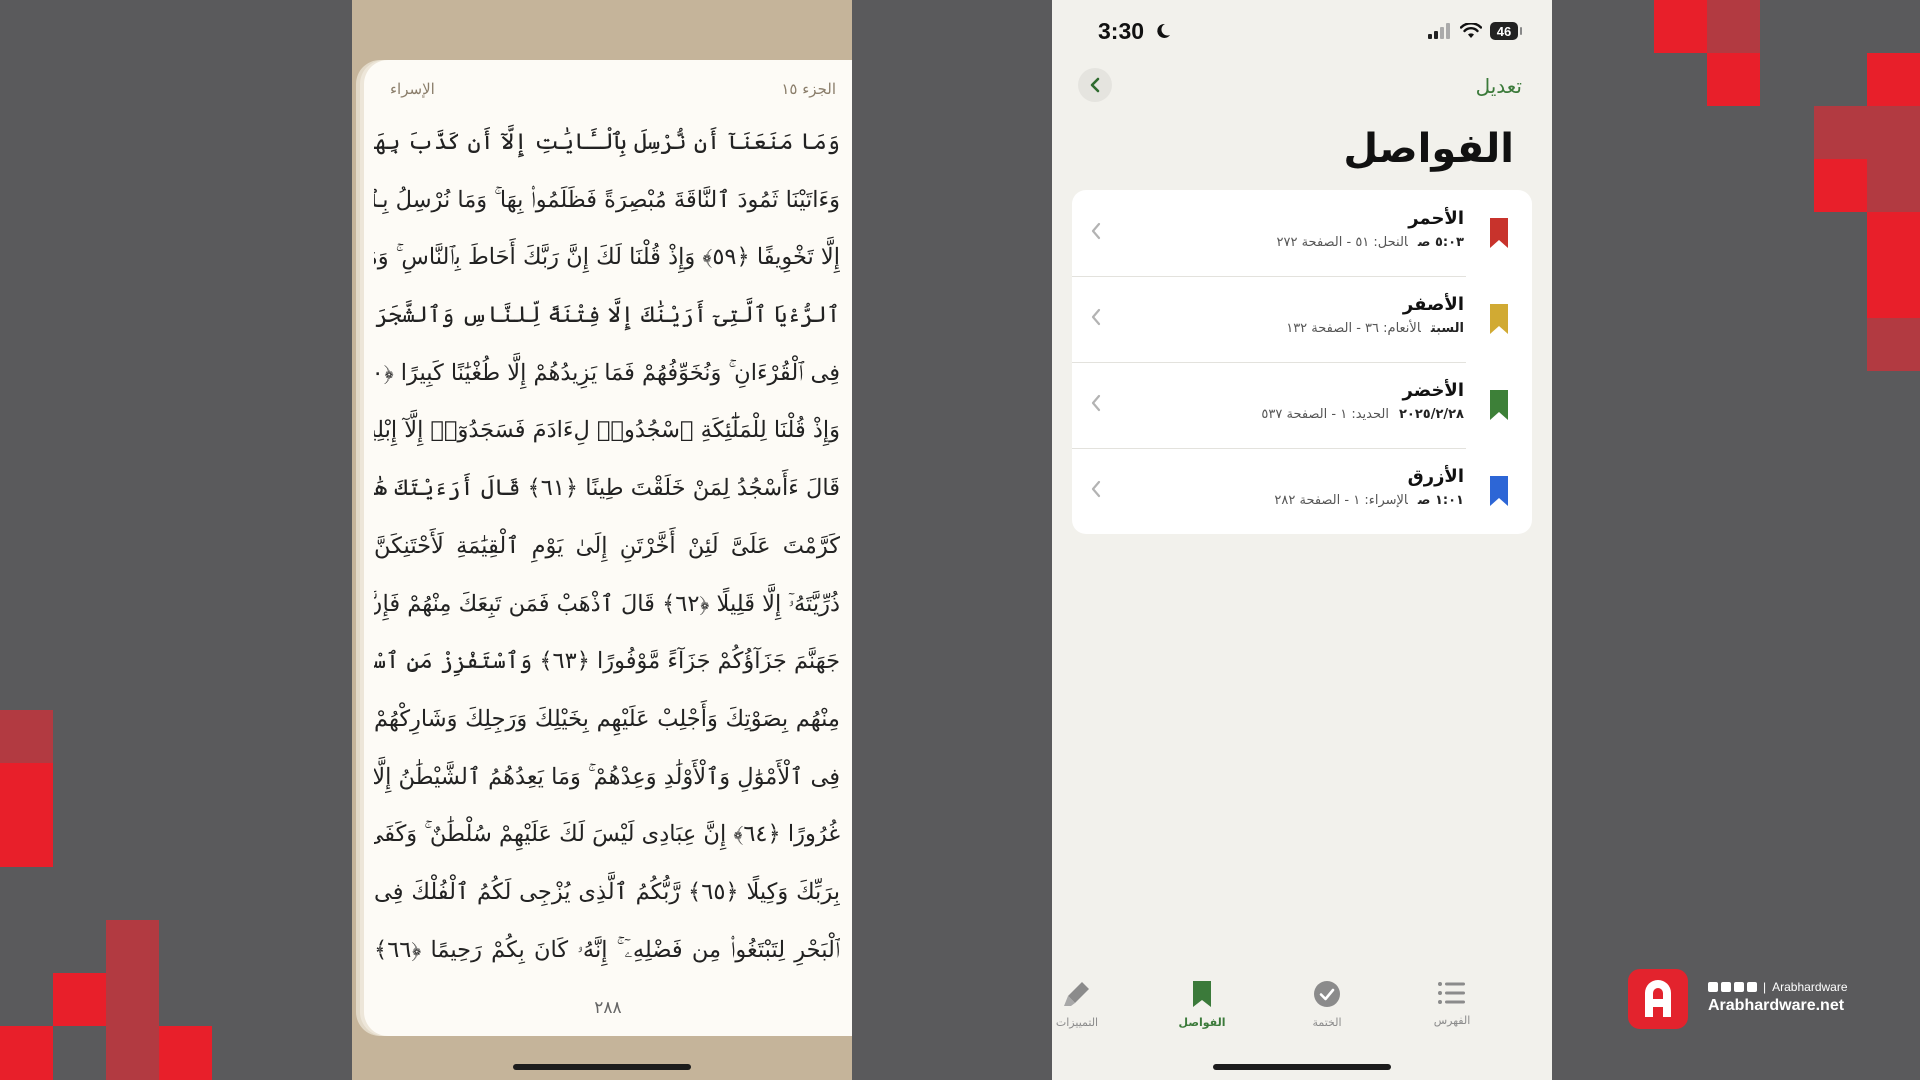 This screenshot has height=1080, width=1920. I want to click on tab-highlights: التمييزات, so click(1089, 1004).